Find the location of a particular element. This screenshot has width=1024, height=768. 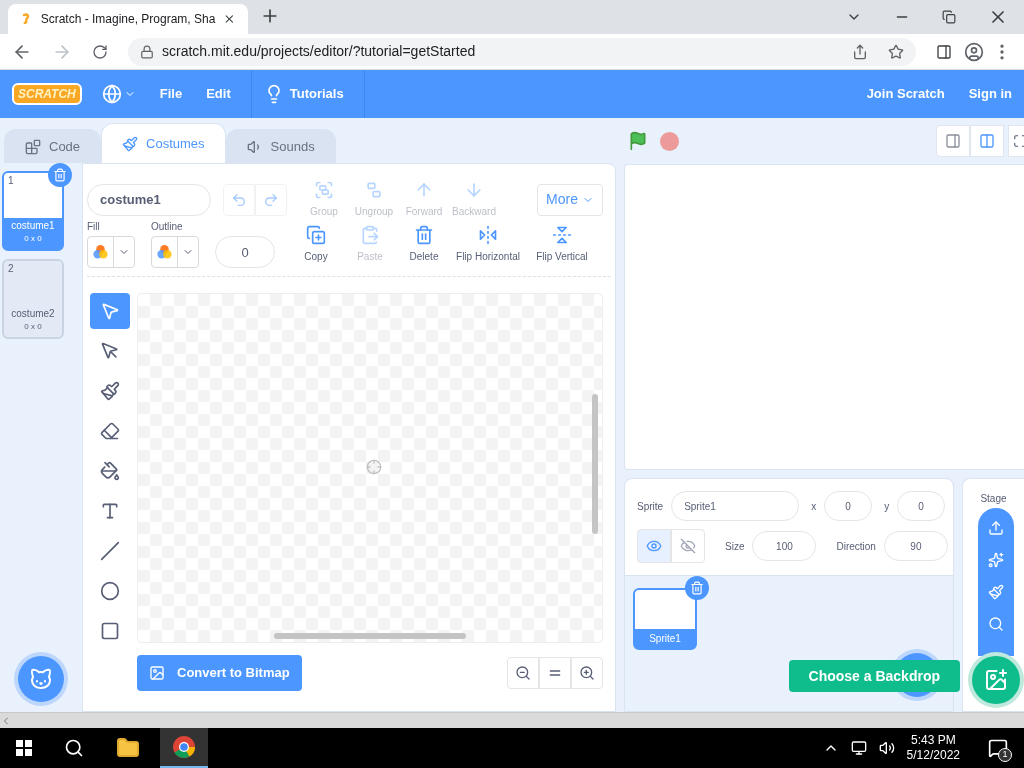

paint-bucket-icon is located at coordinates (110, 471).